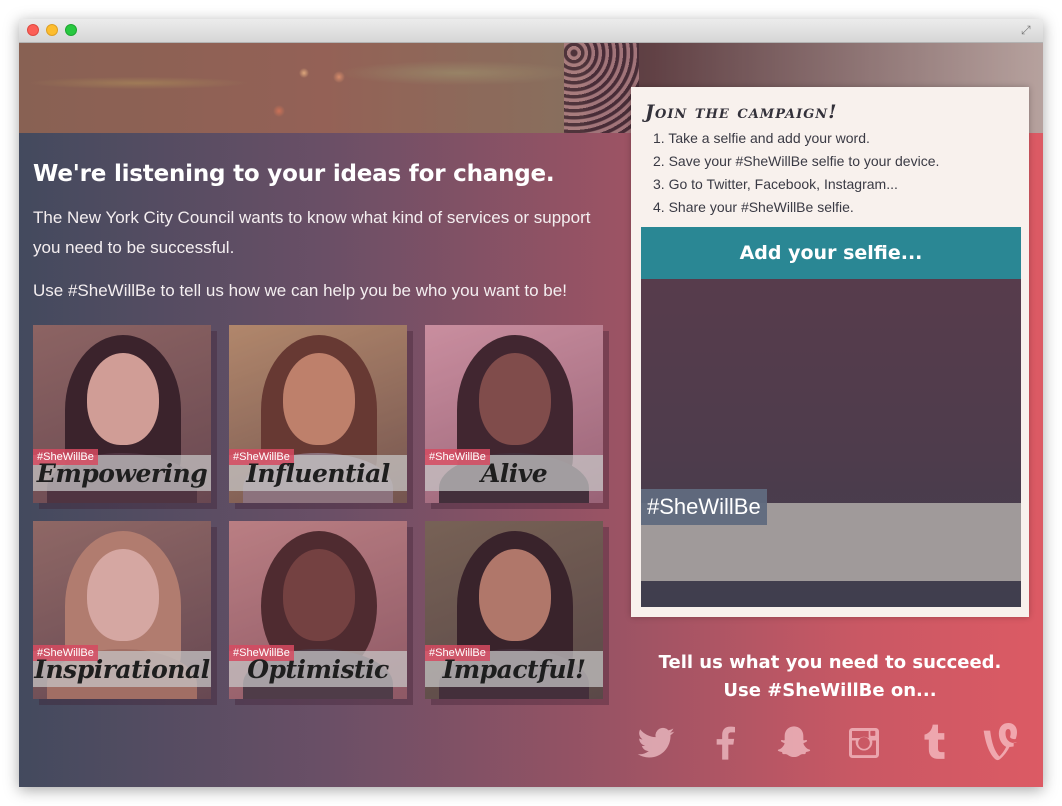 The height and width of the screenshot is (806, 1062). What do you see at coordinates (794, 743) in the screenshot?
I see `snapchat-icon` at bounding box center [794, 743].